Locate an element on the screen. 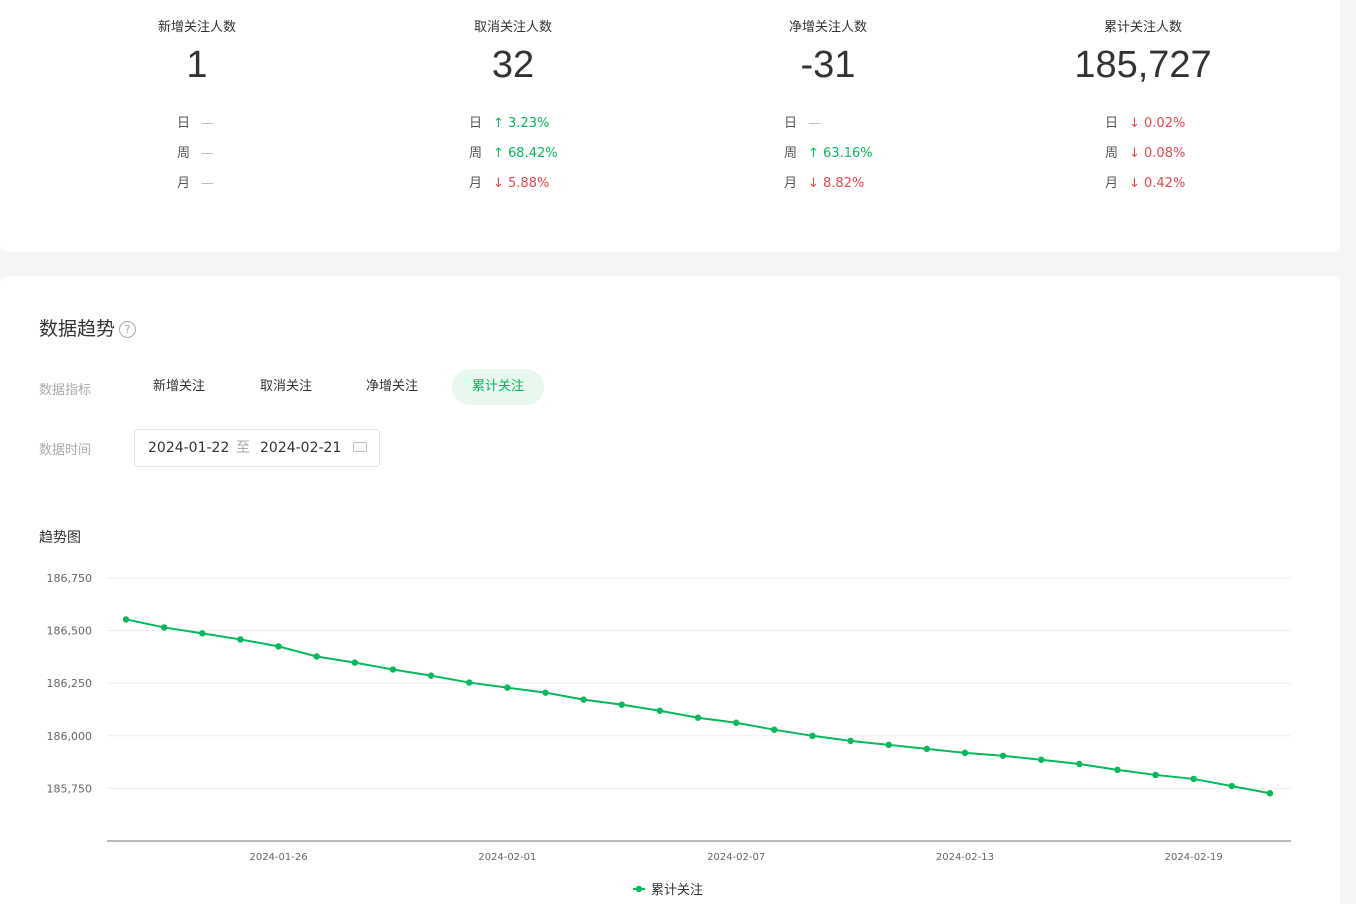 This screenshot has height=904, width=1356. stat-value: 185,727 is located at coordinates (1143, 65).